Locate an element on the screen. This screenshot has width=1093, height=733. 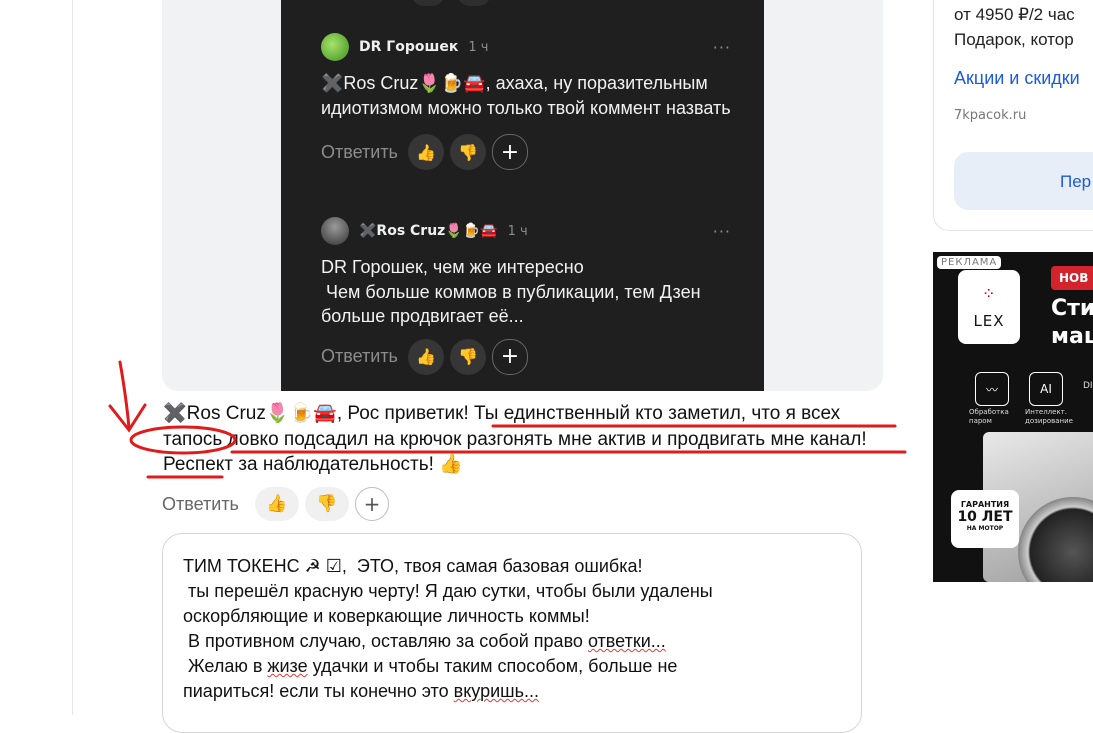
promo-button: Пер is located at coordinates (1023, 181).